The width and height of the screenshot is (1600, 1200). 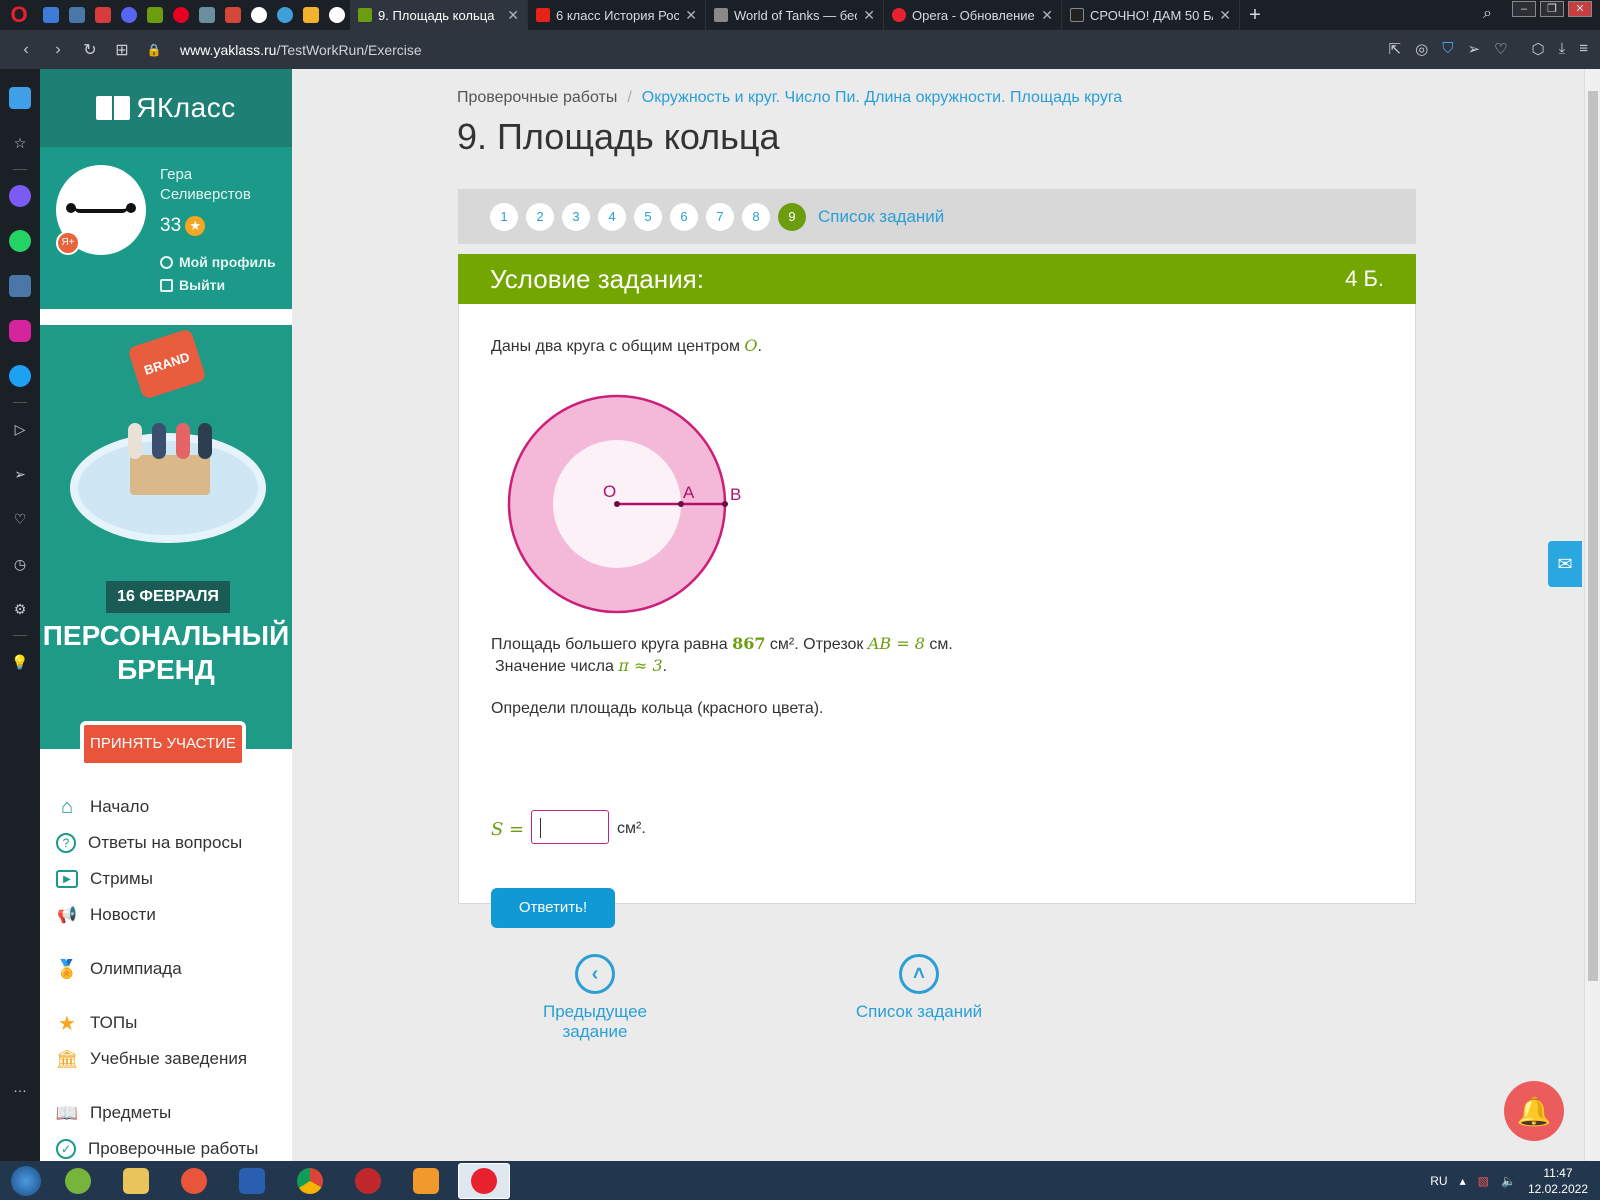 What do you see at coordinates (756, 216) in the screenshot?
I see `task-number-8: 8` at bounding box center [756, 216].